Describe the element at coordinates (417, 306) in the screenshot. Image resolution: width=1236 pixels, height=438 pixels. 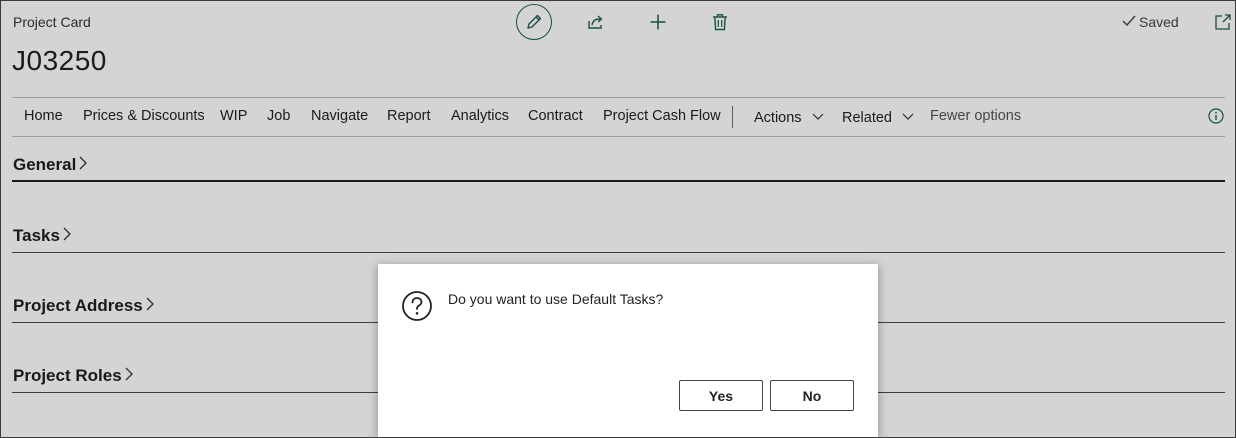
I see `question-icon` at that location.